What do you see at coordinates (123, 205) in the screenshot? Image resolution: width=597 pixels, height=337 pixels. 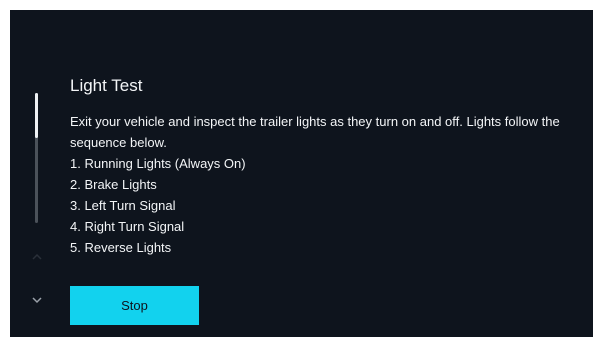 I see `list-item: 3. Left Turn Signal` at bounding box center [123, 205].